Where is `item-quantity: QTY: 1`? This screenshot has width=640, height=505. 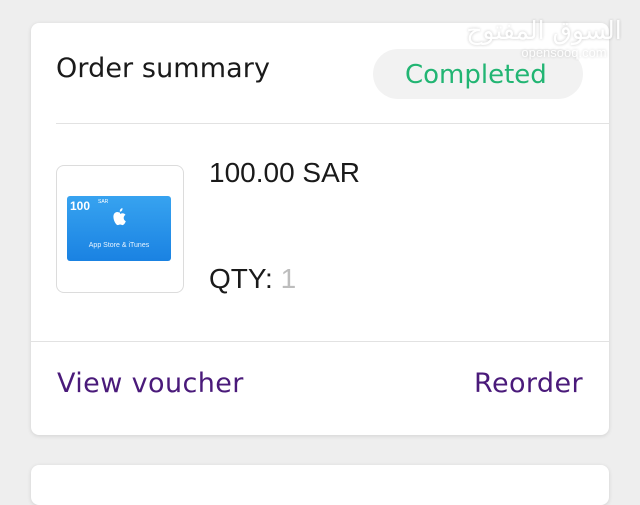 item-quantity: QTY: 1 is located at coordinates (252, 279).